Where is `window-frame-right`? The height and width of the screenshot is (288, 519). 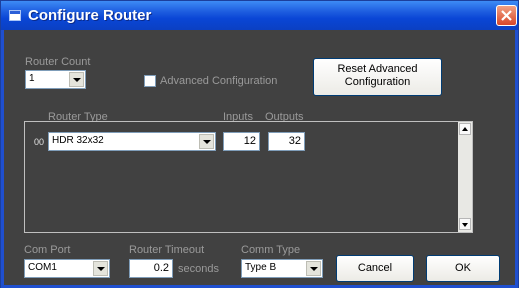
window-frame-right is located at coordinates (516, 159).